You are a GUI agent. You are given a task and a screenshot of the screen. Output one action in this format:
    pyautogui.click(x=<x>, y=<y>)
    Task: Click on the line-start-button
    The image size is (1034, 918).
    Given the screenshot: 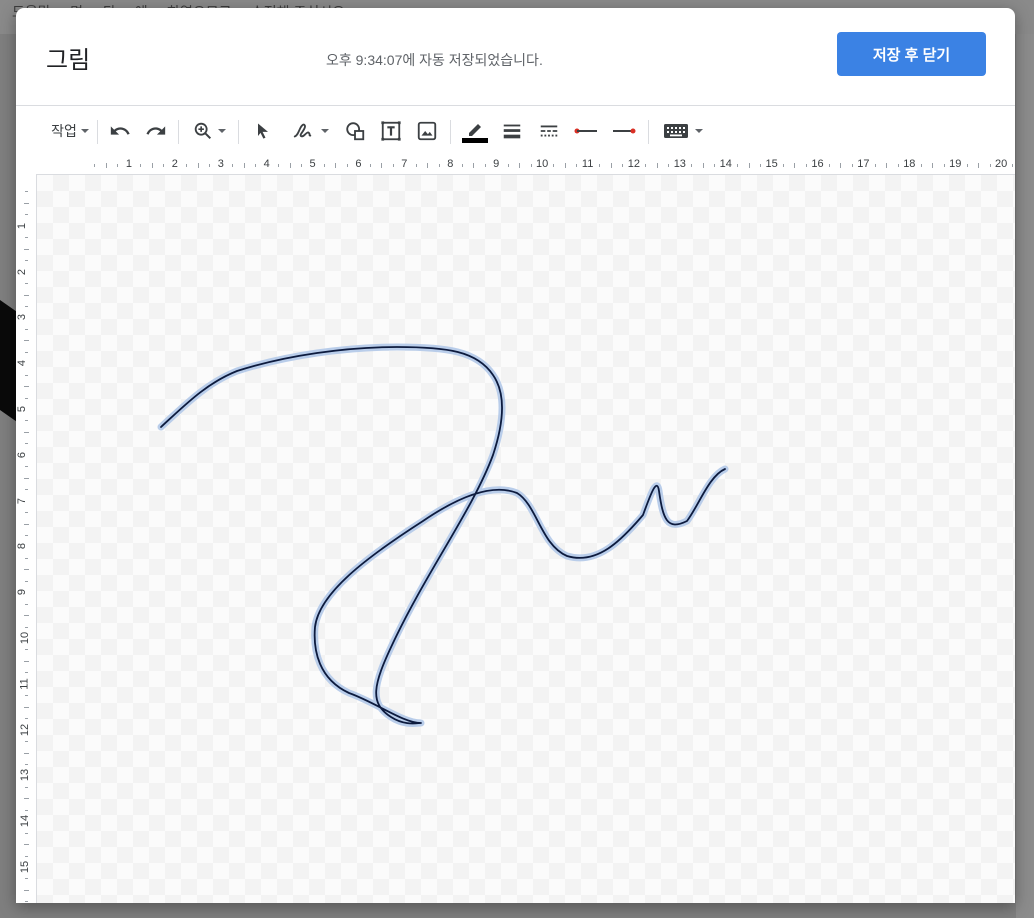 What is the action you would take?
    pyautogui.click(x=586, y=131)
    